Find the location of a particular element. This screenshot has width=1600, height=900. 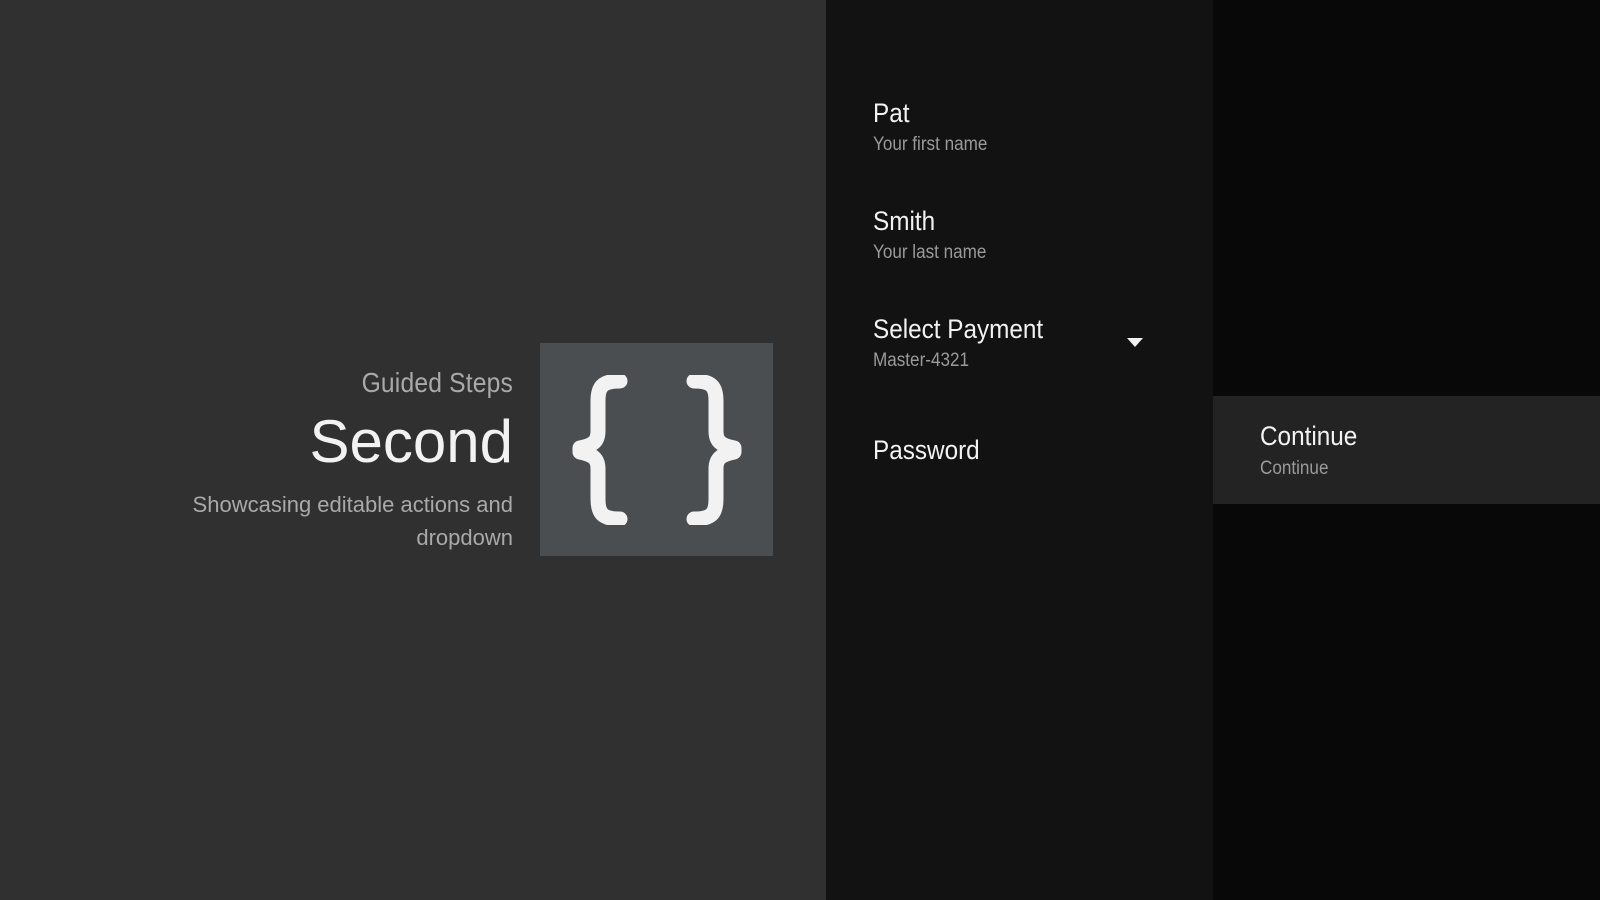

guidance-description: Showcasing editable actions and dropdown is located at coordinates (352, 521).